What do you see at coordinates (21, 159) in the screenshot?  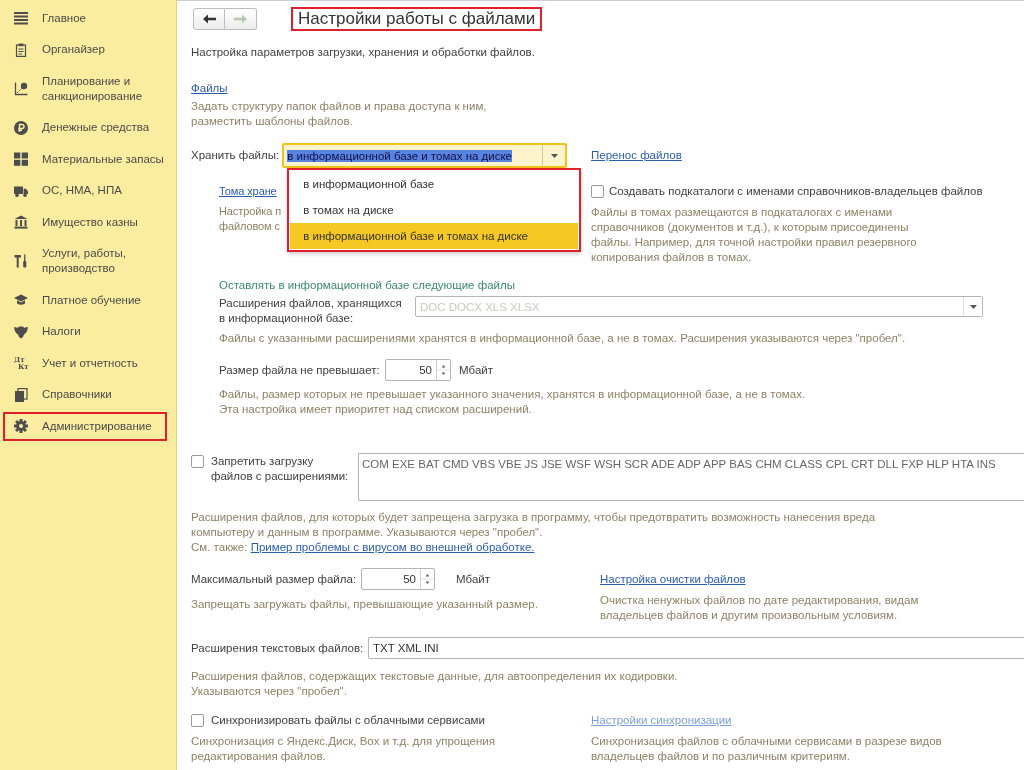 I see `grid-icon` at bounding box center [21, 159].